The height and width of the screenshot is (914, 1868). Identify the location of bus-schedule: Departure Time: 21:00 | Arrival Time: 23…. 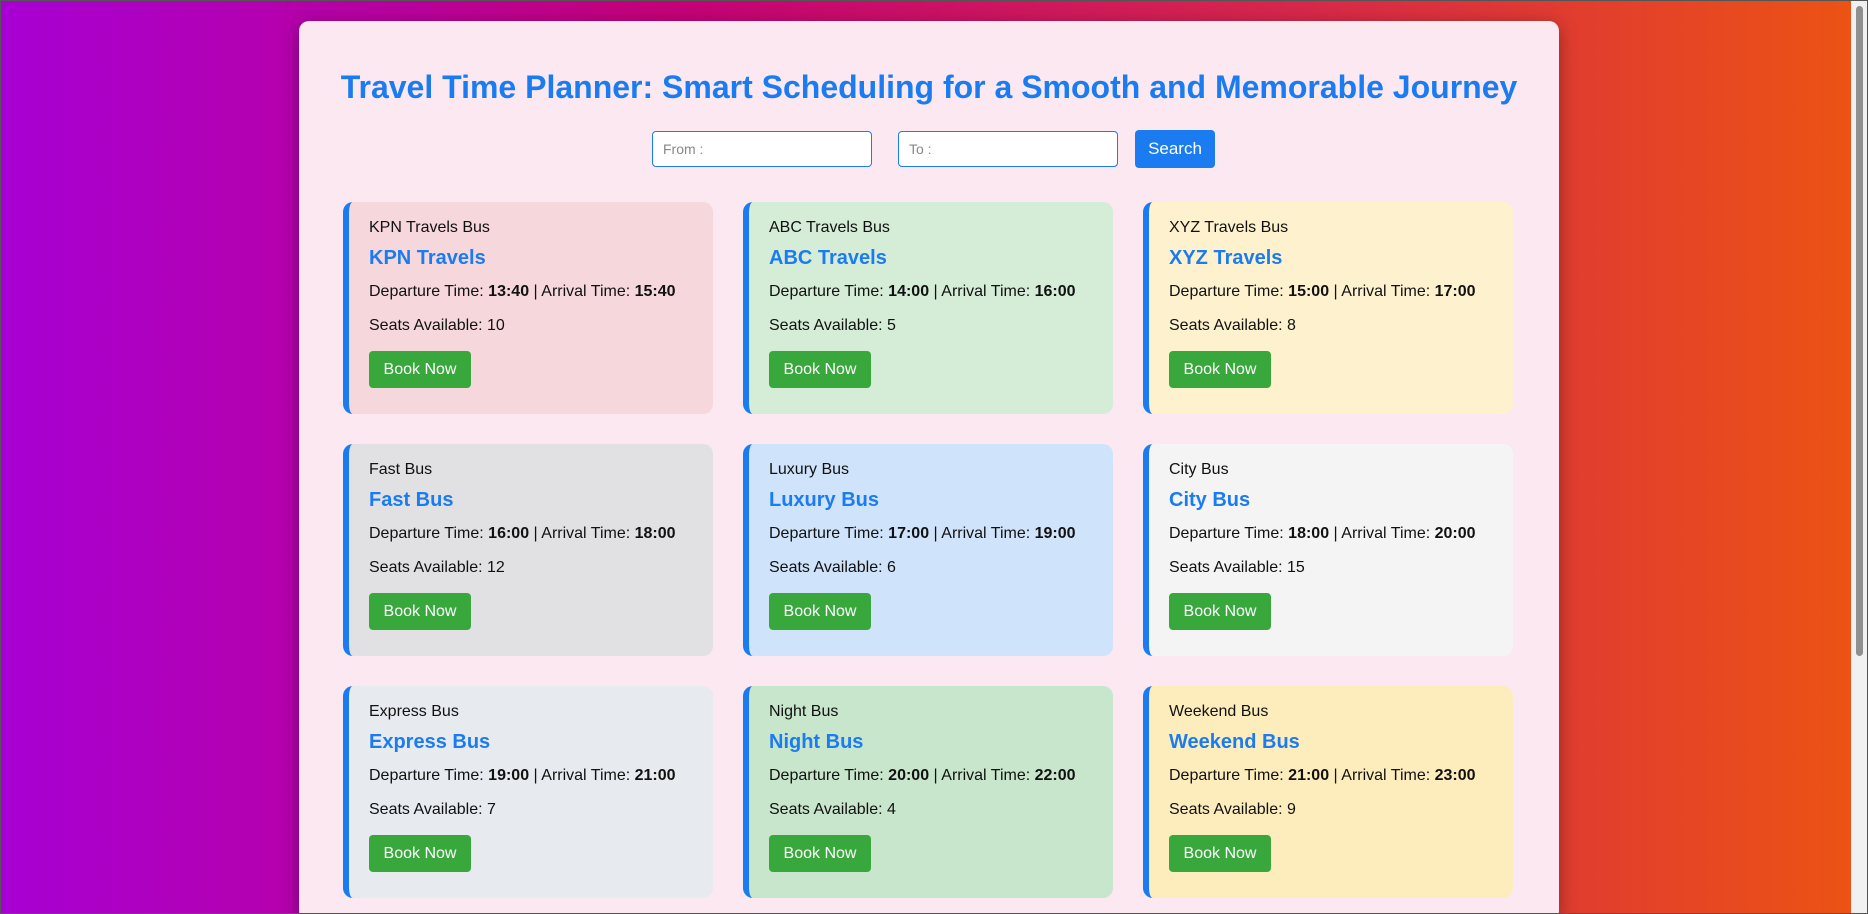
(1331, 776).